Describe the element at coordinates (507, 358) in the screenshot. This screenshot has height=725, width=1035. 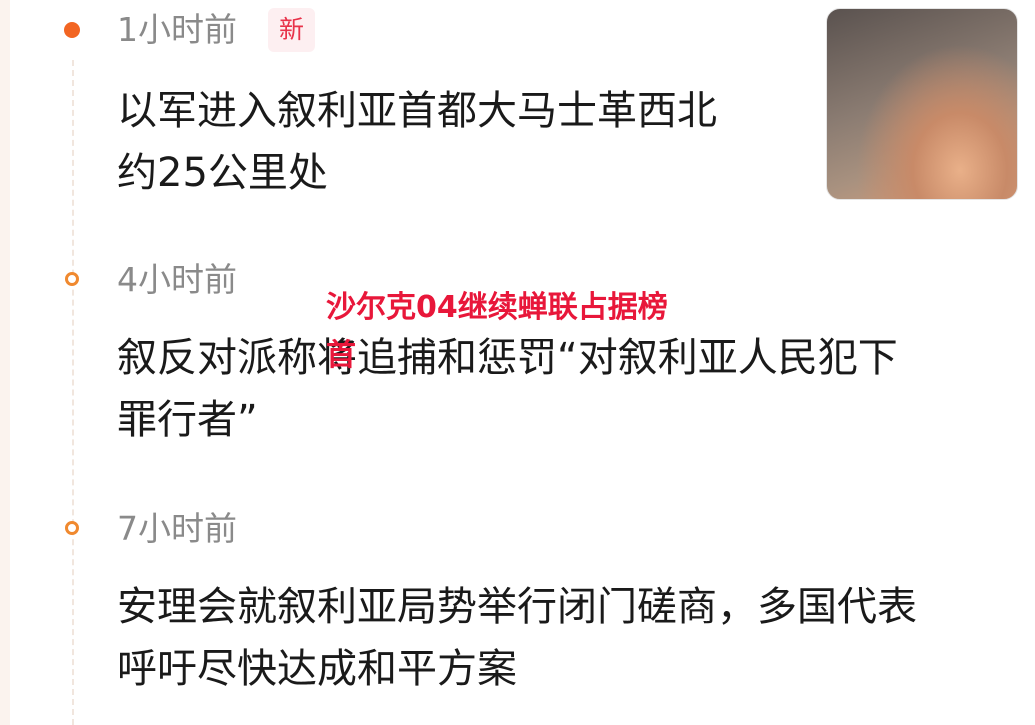
I see `headline-line: 叙反对派称将追捕和惩罚“对叙利亚人民犯下` at that location.